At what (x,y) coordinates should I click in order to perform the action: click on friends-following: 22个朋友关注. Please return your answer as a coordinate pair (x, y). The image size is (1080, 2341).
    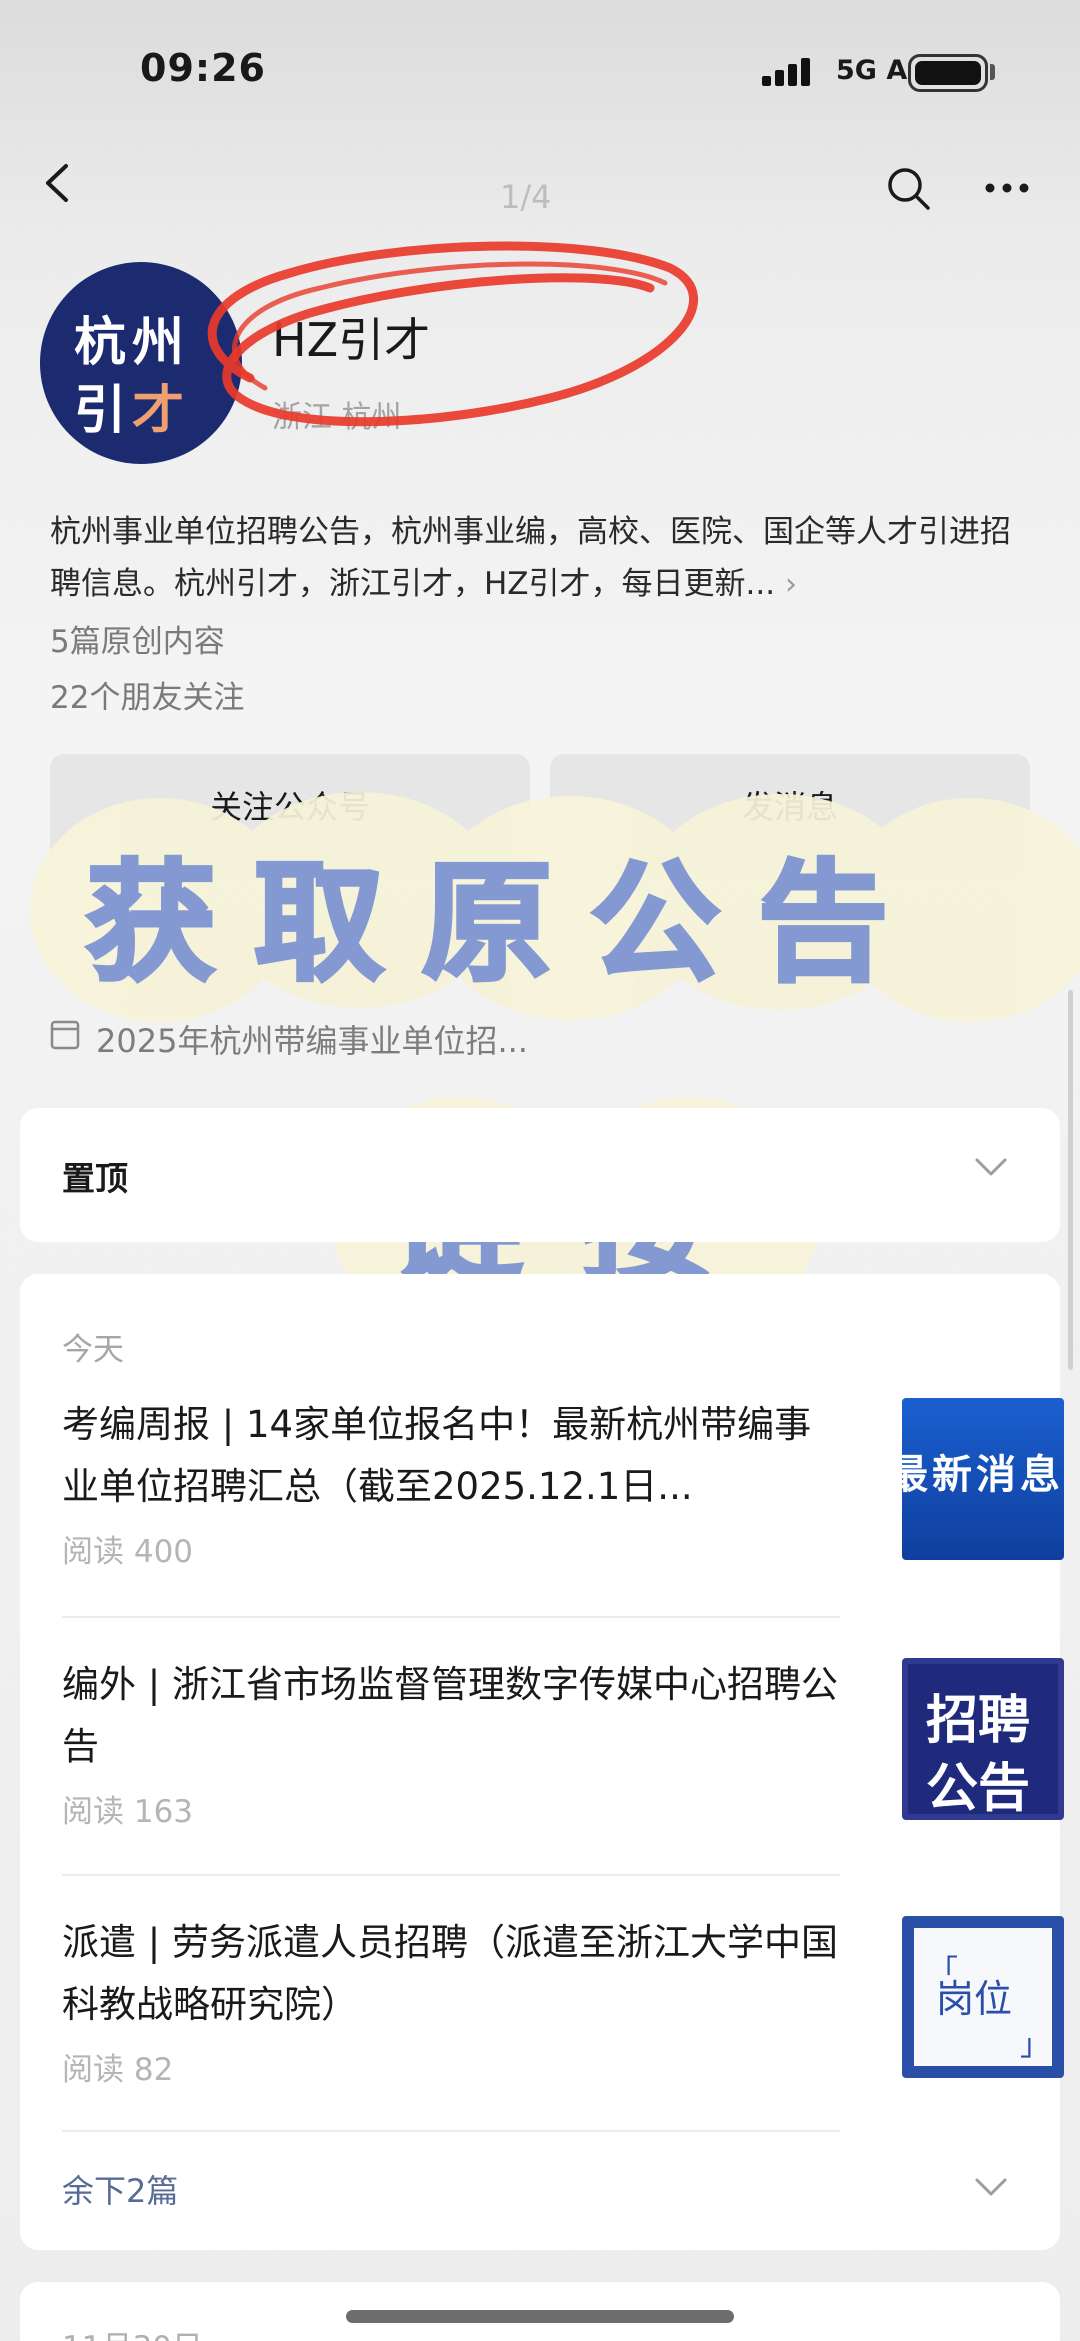
    Looking at the image, I should click on (147, 694).